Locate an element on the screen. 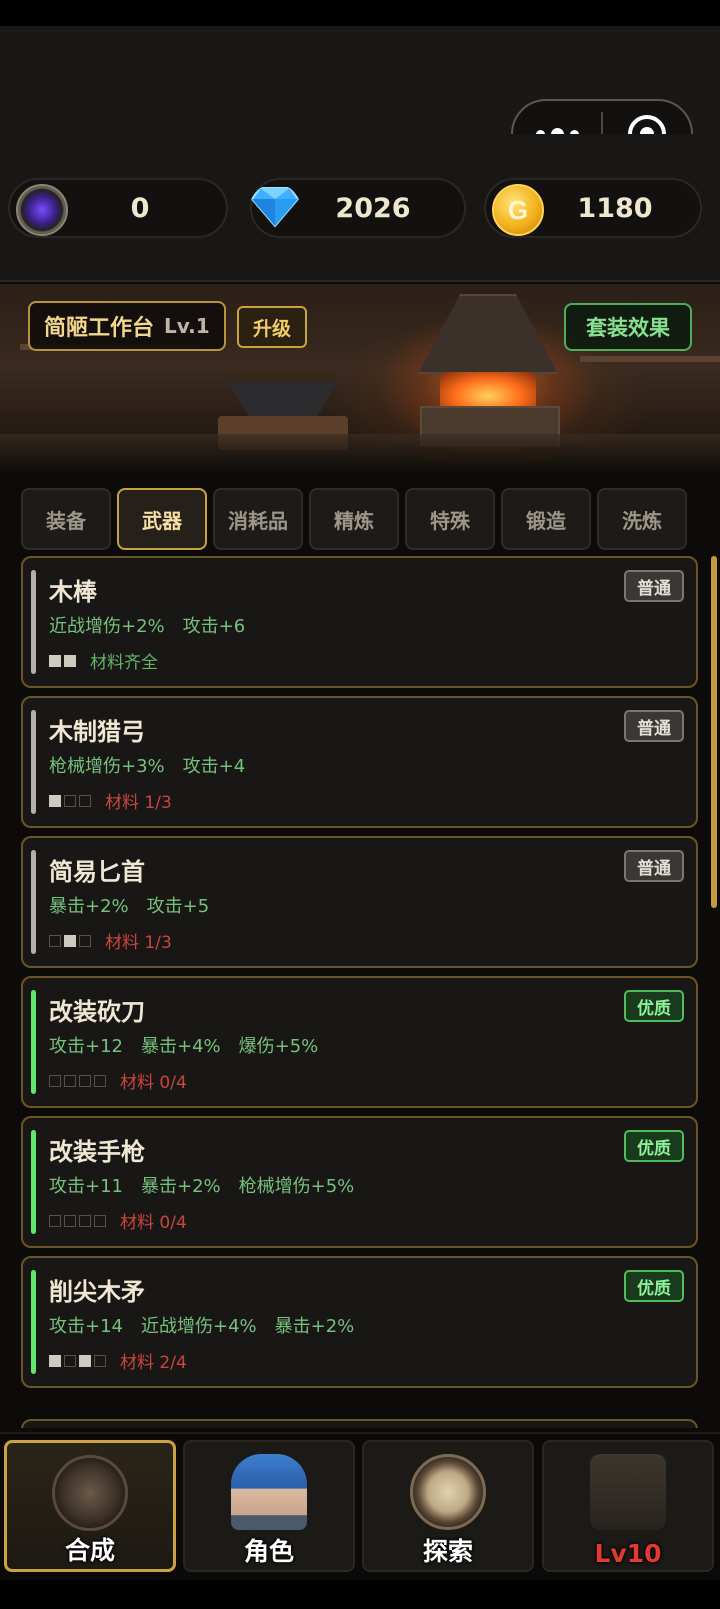  item-stat: 攻击+11 is located at coordinates (86, 1186).